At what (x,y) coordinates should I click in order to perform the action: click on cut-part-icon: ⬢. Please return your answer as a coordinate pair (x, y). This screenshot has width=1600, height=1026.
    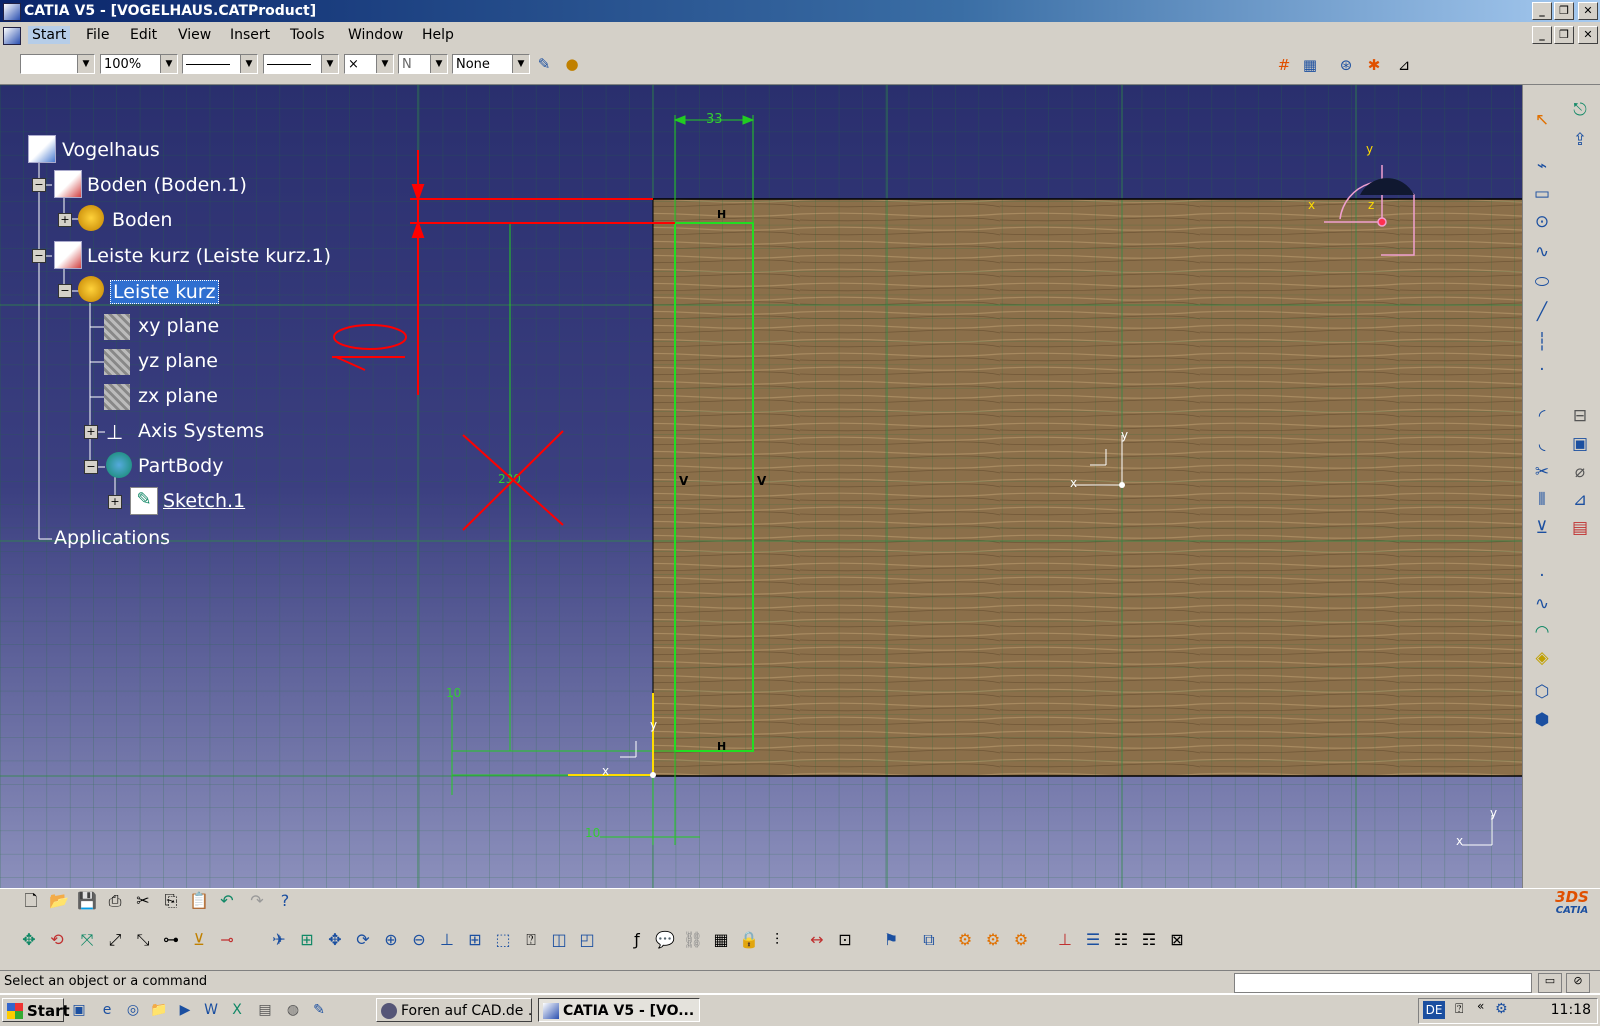
    Looking at the image, I should click on (1542, 720).